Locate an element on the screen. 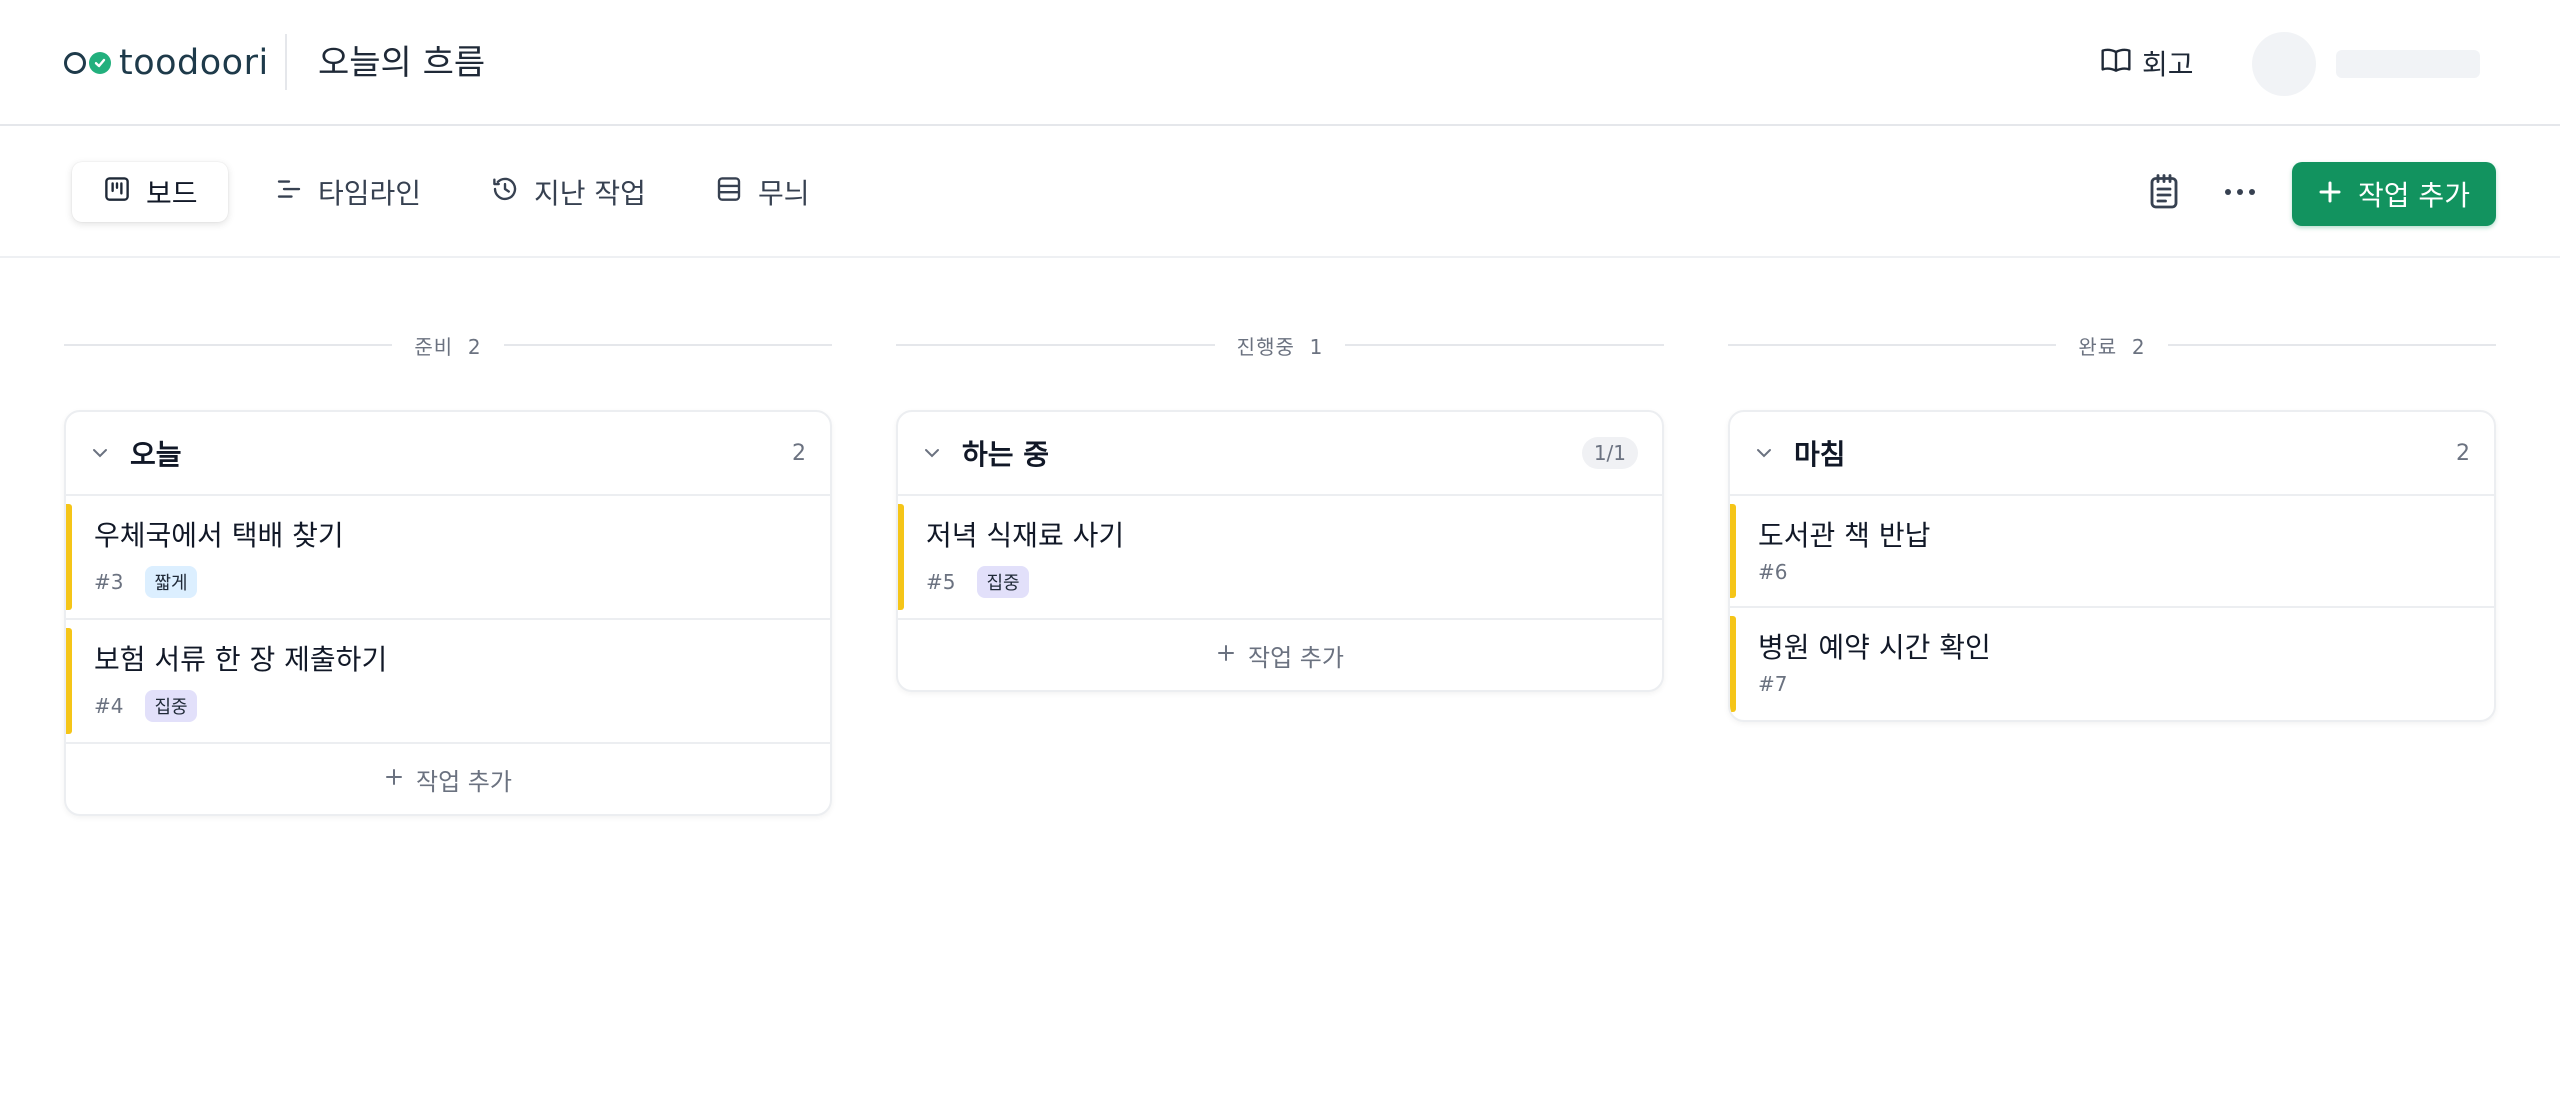 Image resolution: width=2560 pixels, height=1120 pixels. user-name-placeholder is located at coordinates (2408, 64).